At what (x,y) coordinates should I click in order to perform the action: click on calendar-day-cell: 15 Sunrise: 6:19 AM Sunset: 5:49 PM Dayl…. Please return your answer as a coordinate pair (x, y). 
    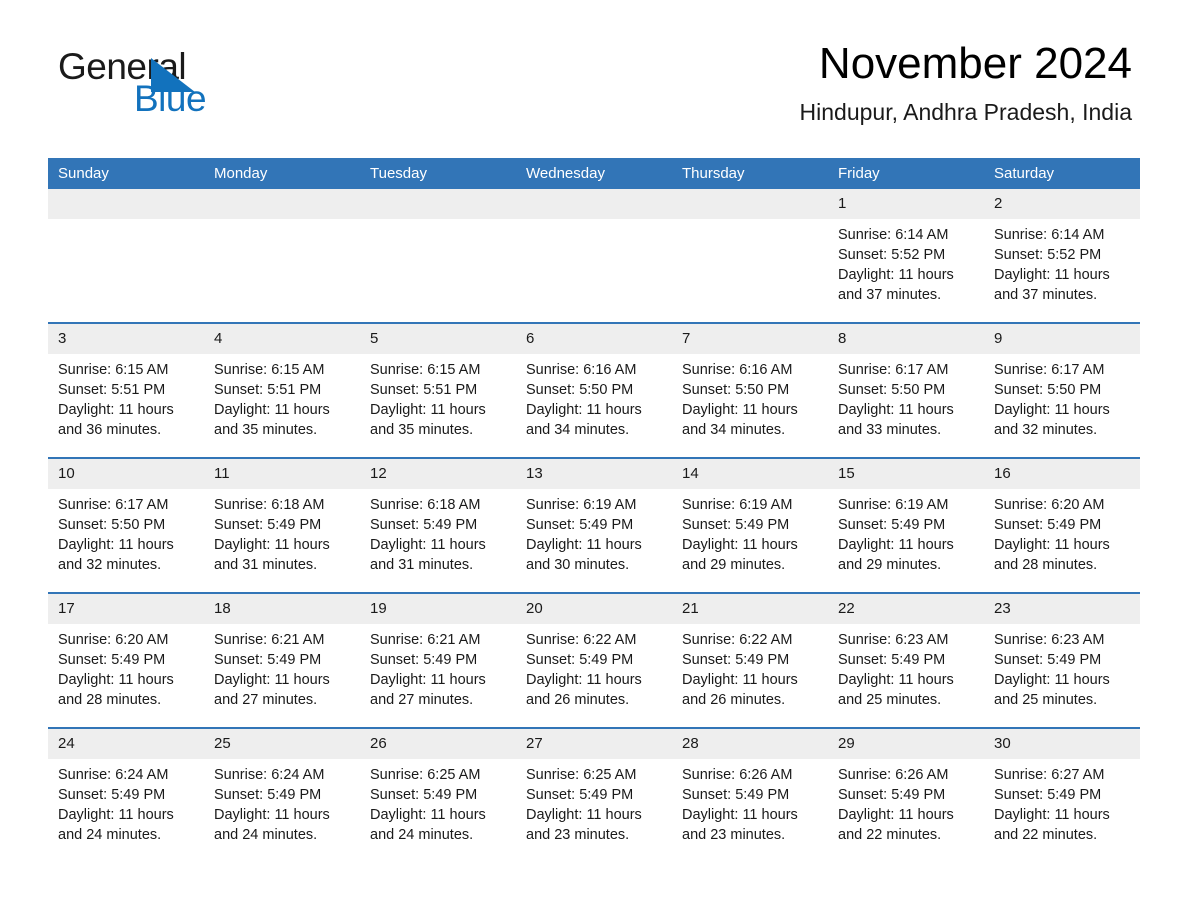
    Looking at the image, I should click on (906, 525).